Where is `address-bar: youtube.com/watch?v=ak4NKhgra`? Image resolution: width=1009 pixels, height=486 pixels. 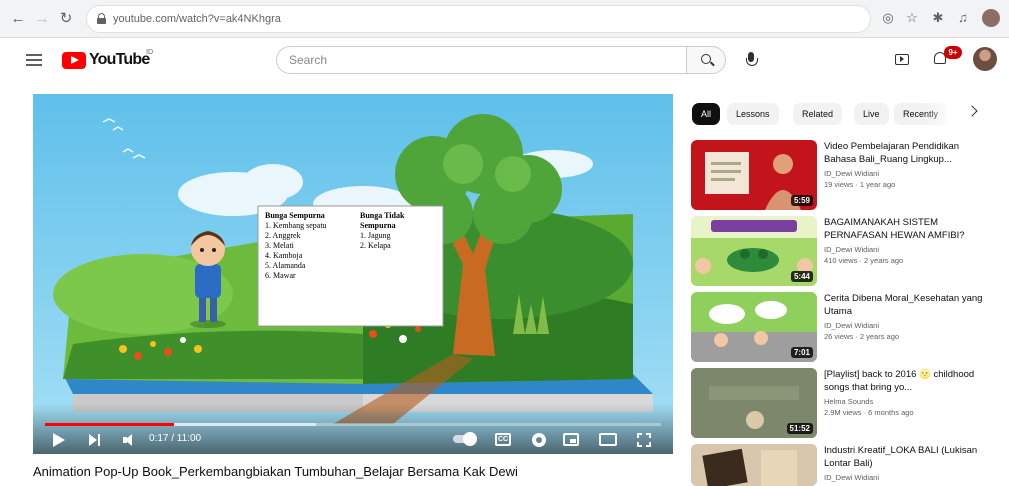
address-bar: youtube.com/watch?v=ak4NKhgra is located at coordinates (478, 19).